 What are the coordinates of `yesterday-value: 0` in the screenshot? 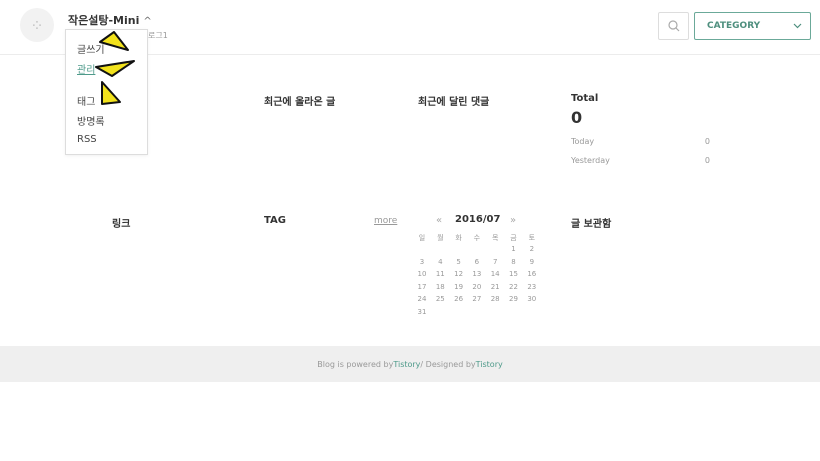 It's located at (707, 160).